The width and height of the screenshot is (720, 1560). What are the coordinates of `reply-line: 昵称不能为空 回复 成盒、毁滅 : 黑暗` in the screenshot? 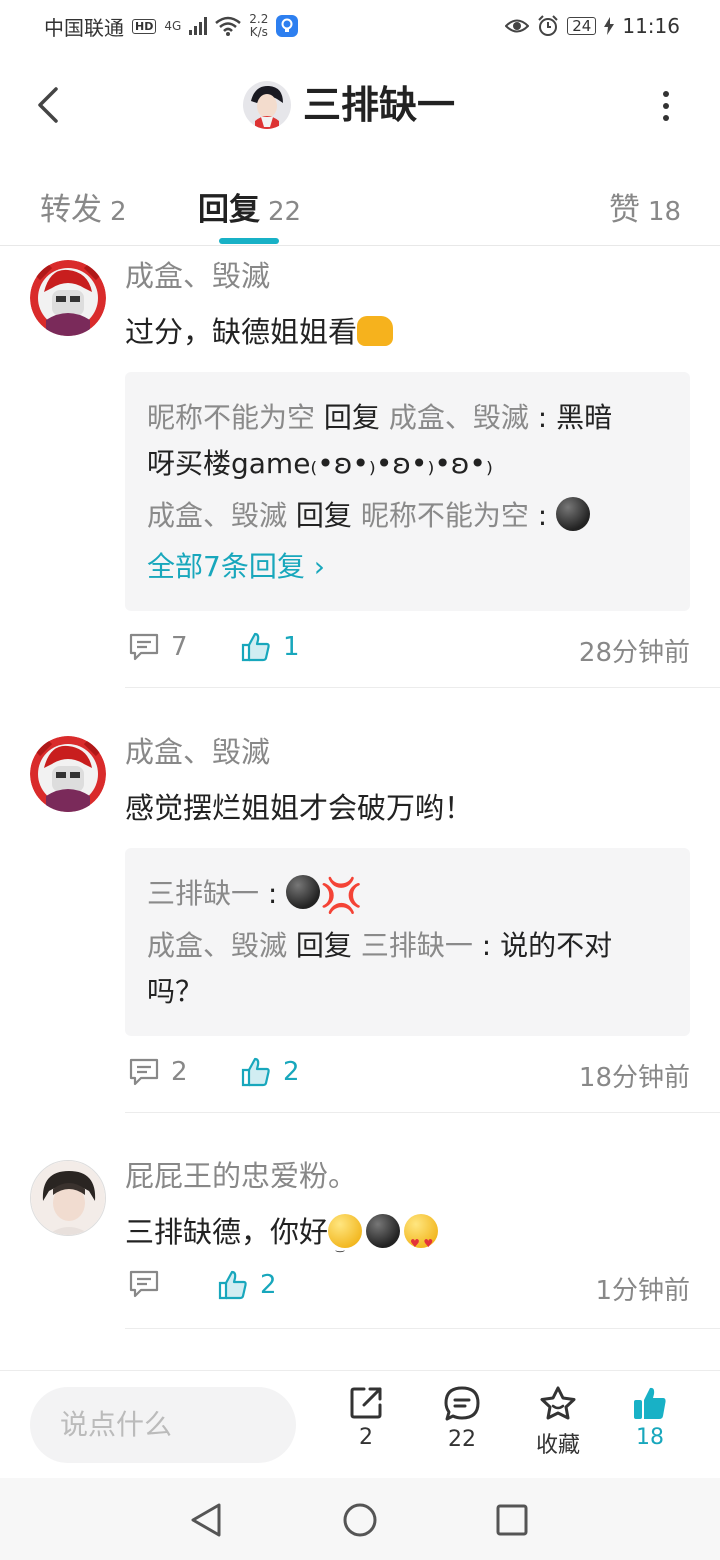 It's located at (380, 417).